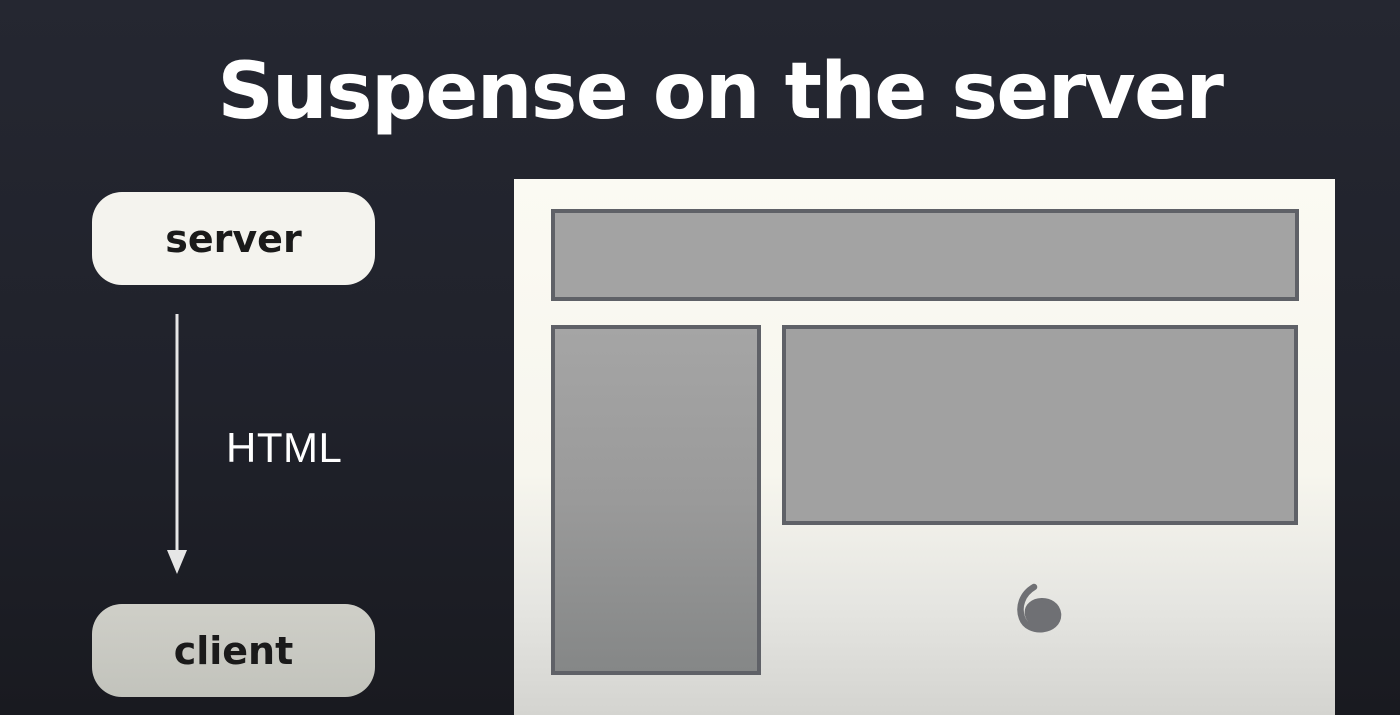 Image resolution: width=1400 pixels, height=715 pixels. What do you see at coordinates (720, 92) in the screenshot?
I see `slide-title: Suspense on the server` at bounding box center [720, 92].